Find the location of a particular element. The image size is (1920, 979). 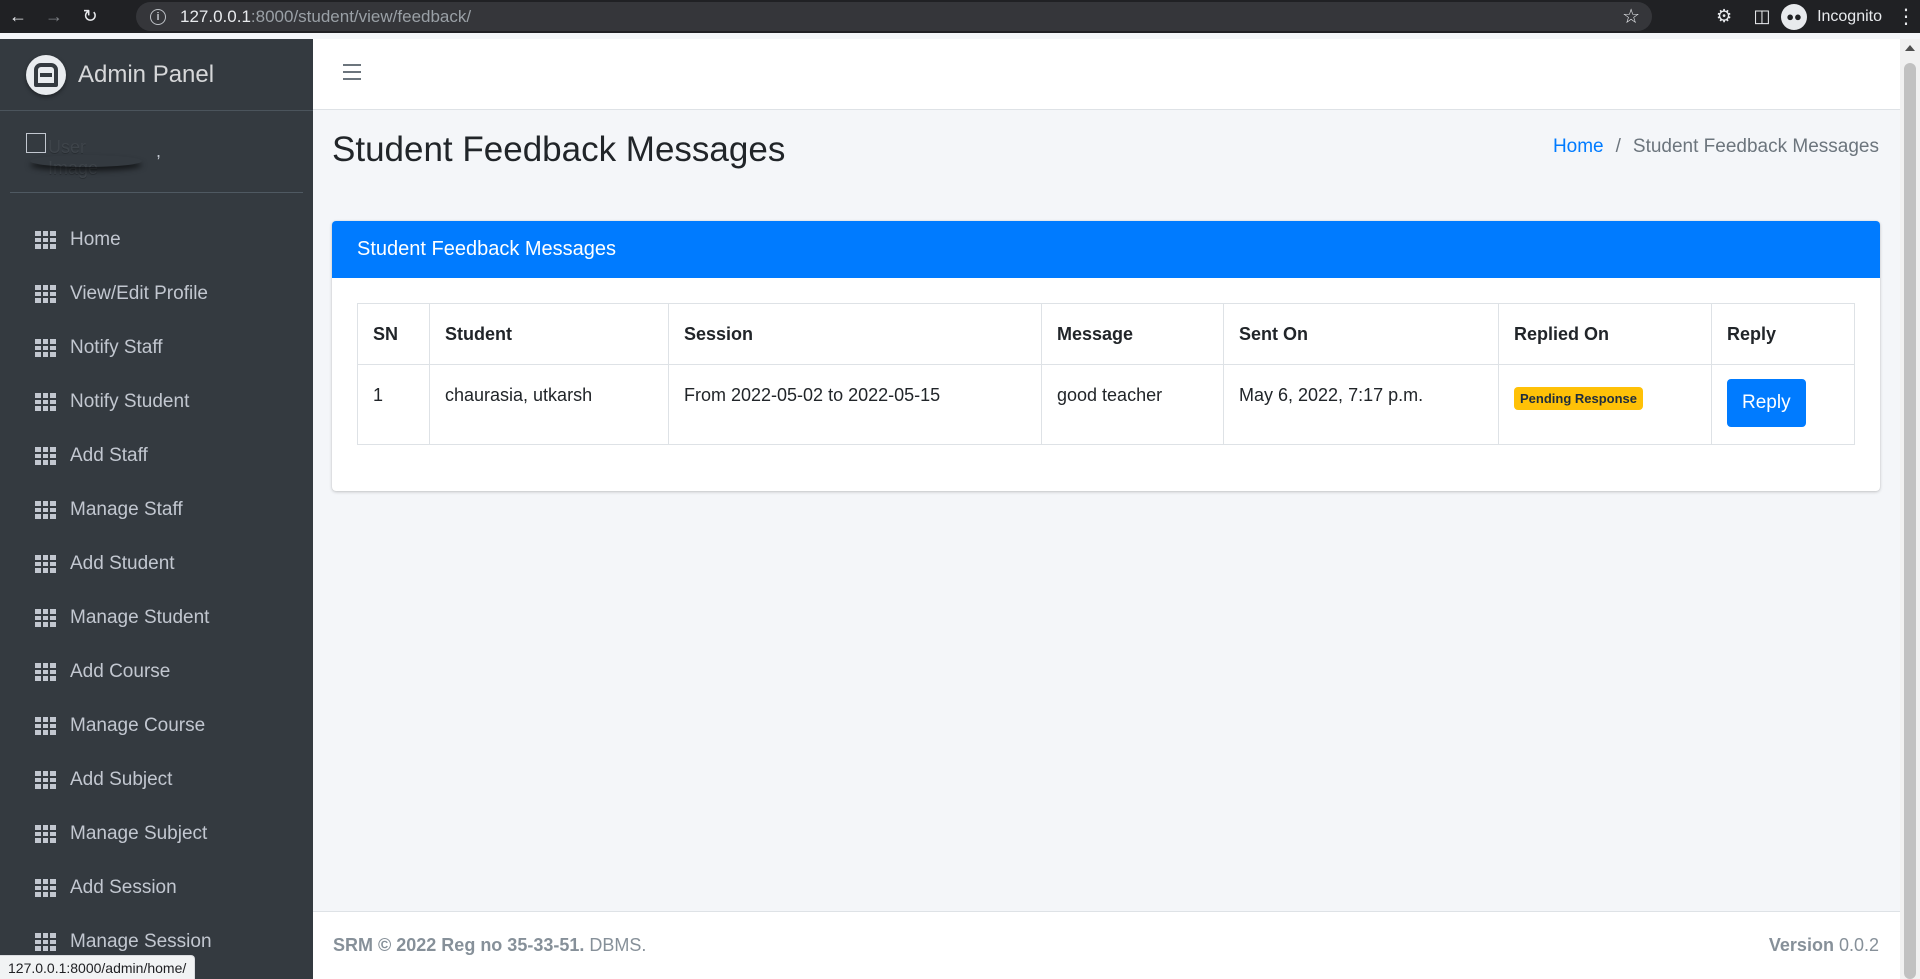

status-bar-url: 127.0.0.1:8000/admin/home/ is located at coordinates (98, 967).